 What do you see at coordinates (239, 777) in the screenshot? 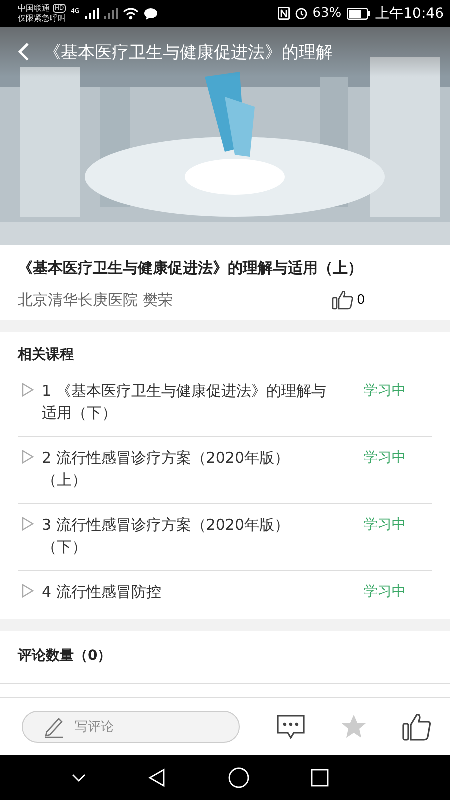
I see `home-icon` at bounding box center [239, 777].